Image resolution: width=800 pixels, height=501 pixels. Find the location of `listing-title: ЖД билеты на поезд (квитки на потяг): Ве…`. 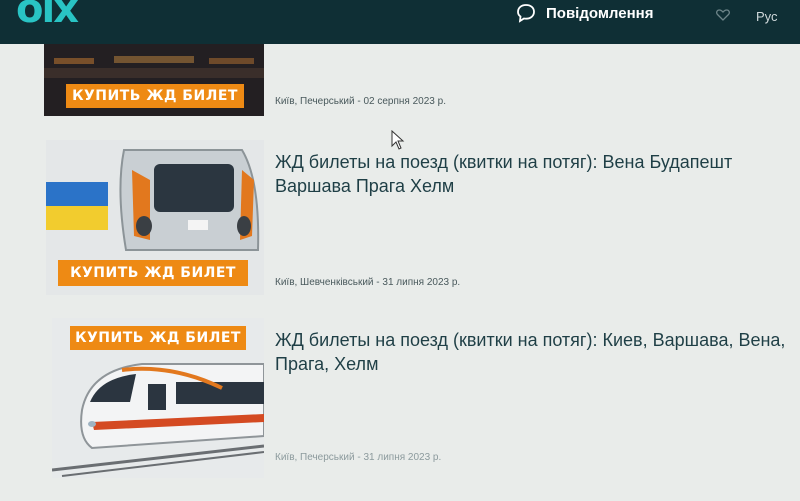

listing-title: ЖД билеты на поезд (квитки на потяг): Ве… is located at coordinates (535, 174).